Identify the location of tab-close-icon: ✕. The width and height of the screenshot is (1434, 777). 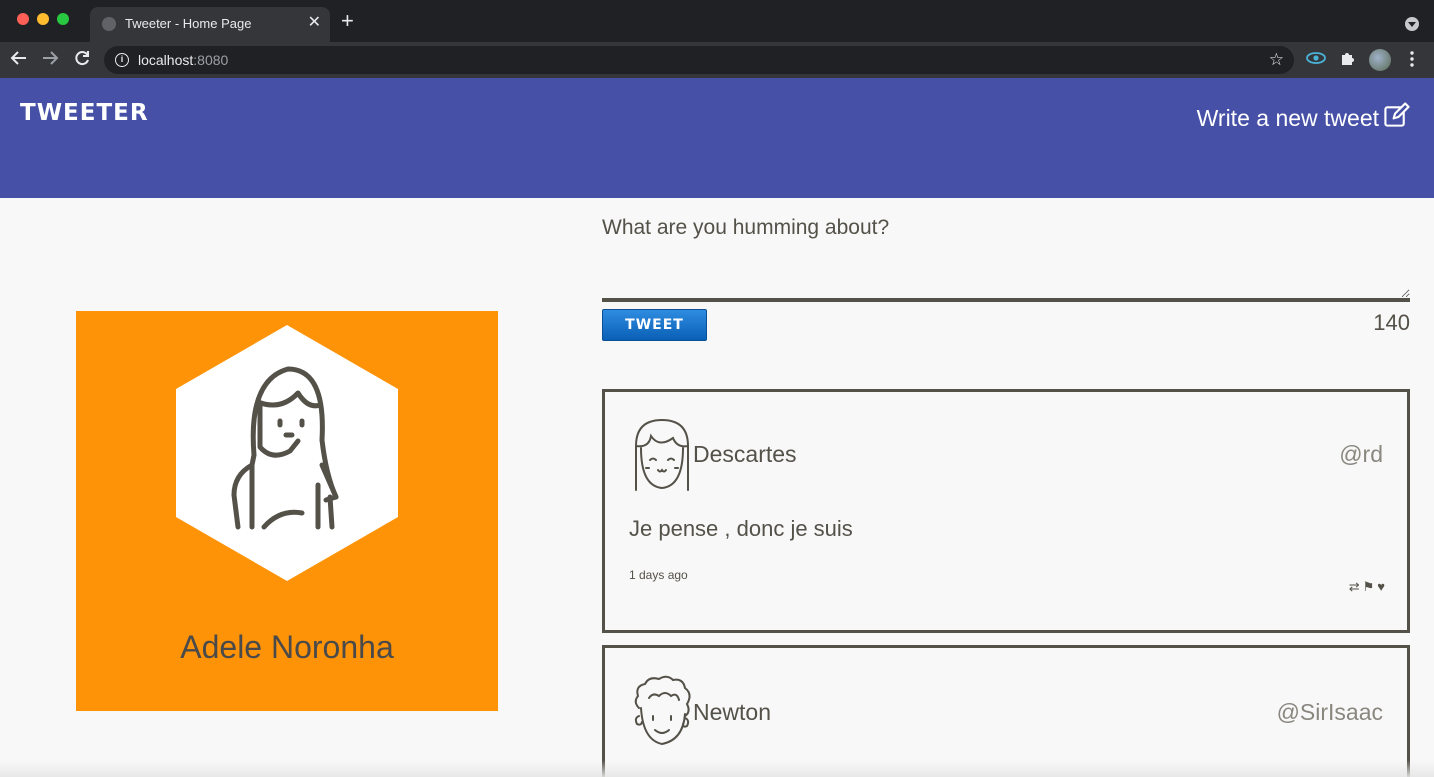
(314, 23).